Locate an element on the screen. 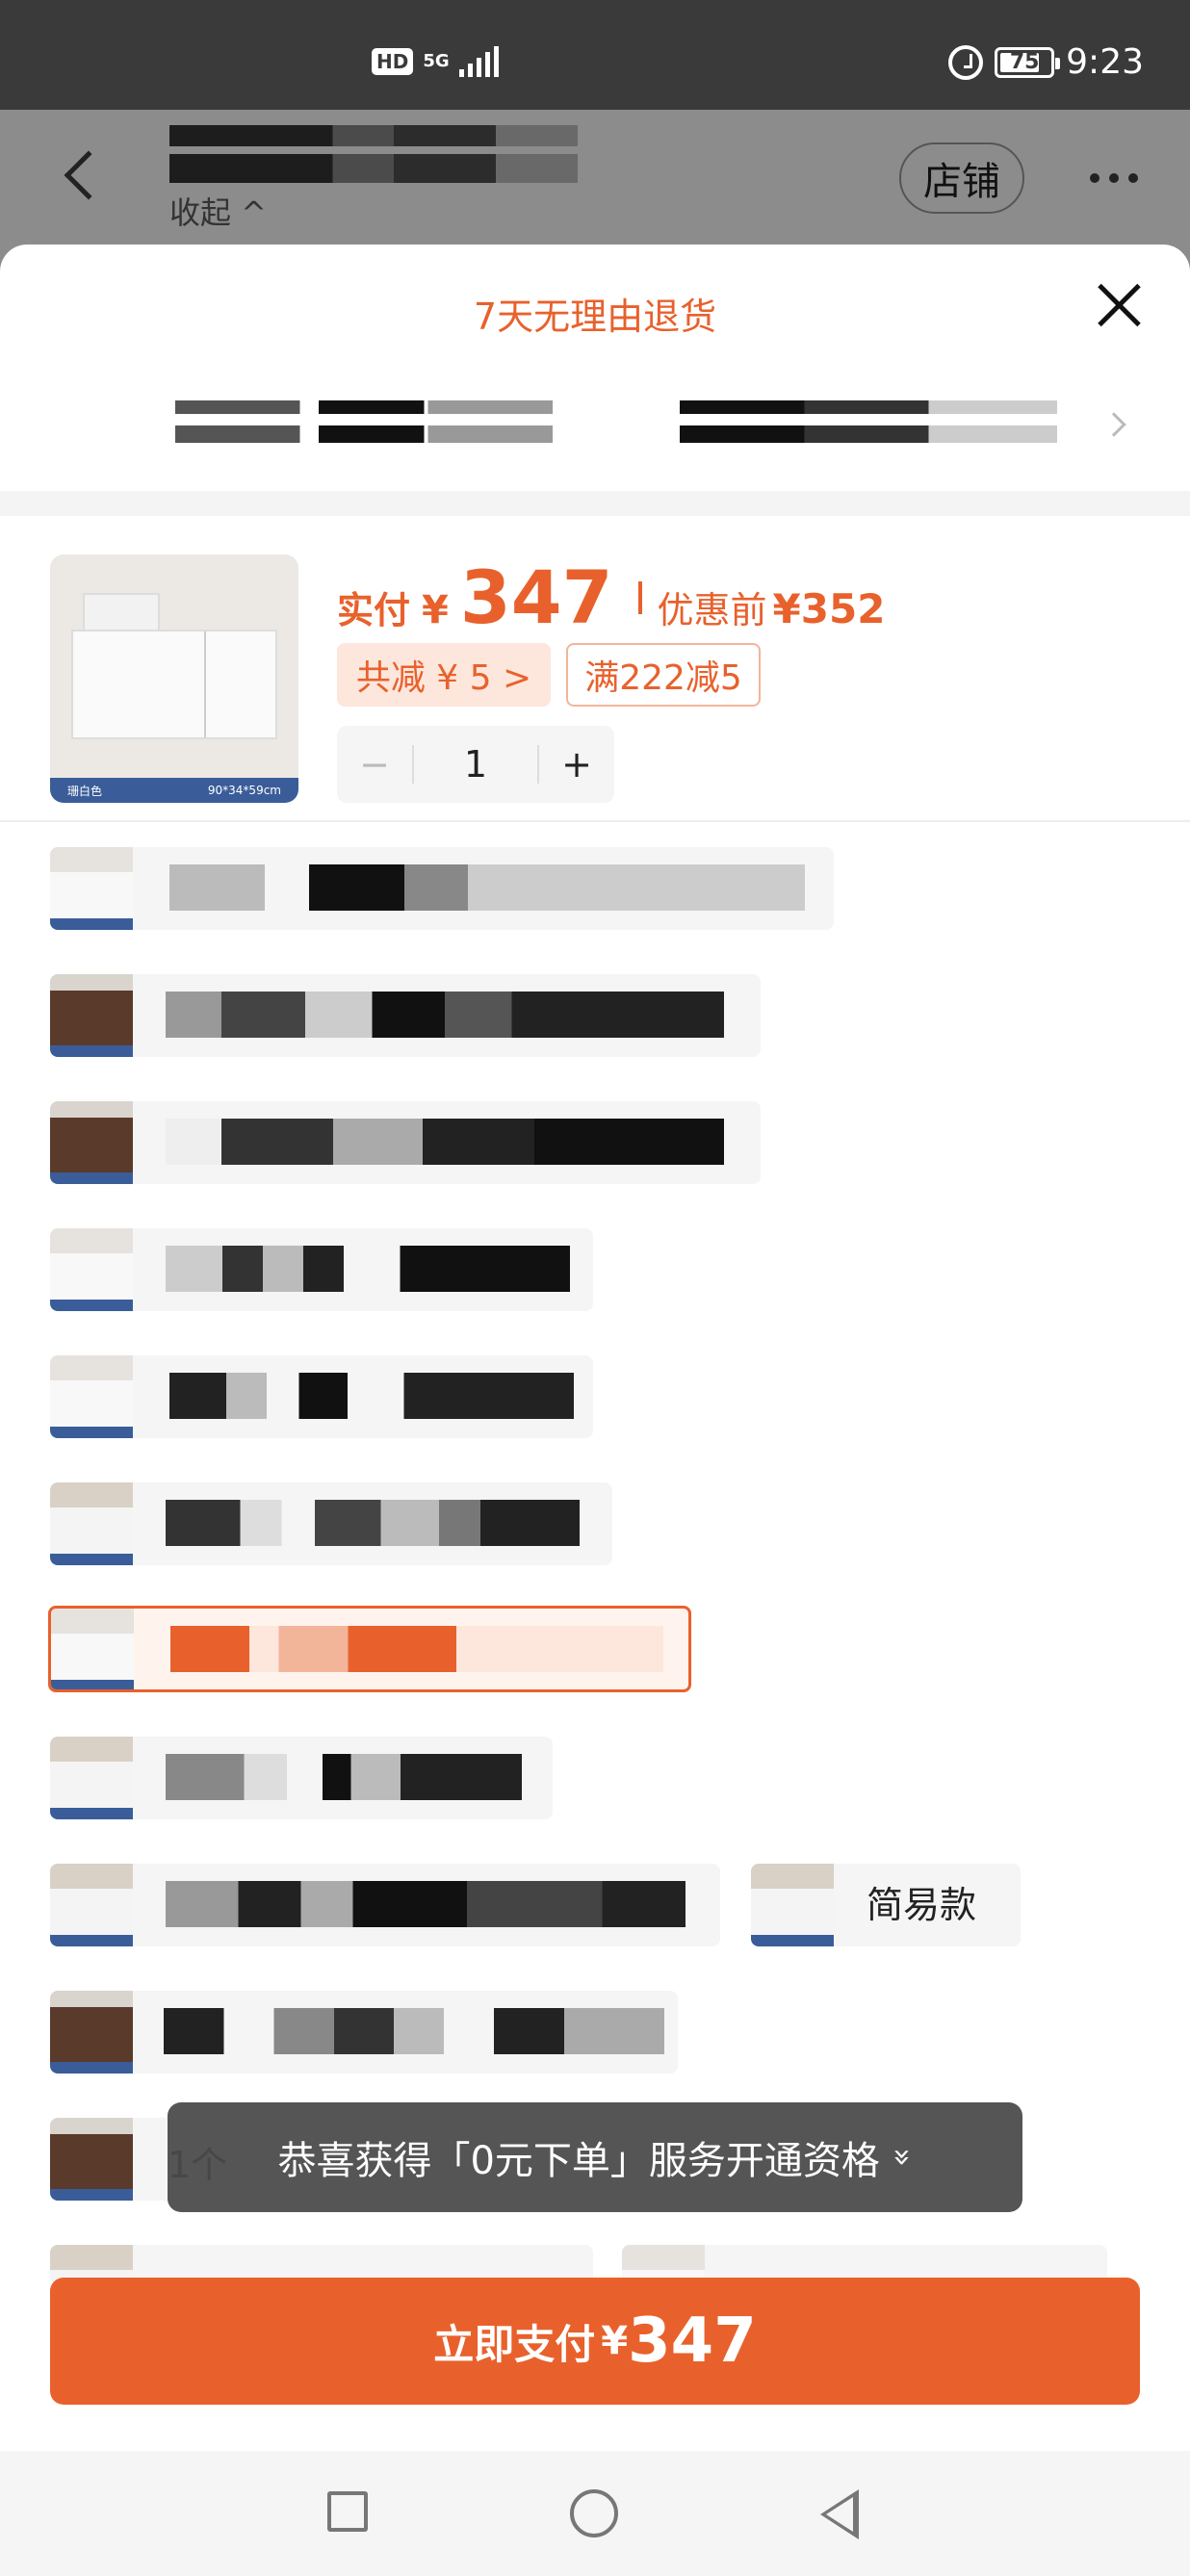 The height and width of the screenshot is (2576, 1190). original-price-label: 优惠前 is located at coordinates (712, 610).